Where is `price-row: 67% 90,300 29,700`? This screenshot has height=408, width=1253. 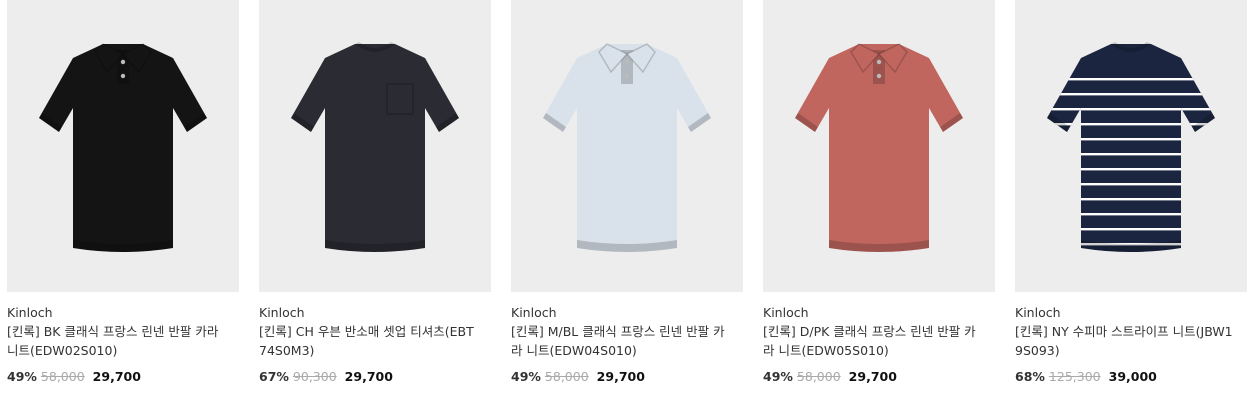
price-row: 67% 90,300 29,700 is located at coordinates (326, 376).